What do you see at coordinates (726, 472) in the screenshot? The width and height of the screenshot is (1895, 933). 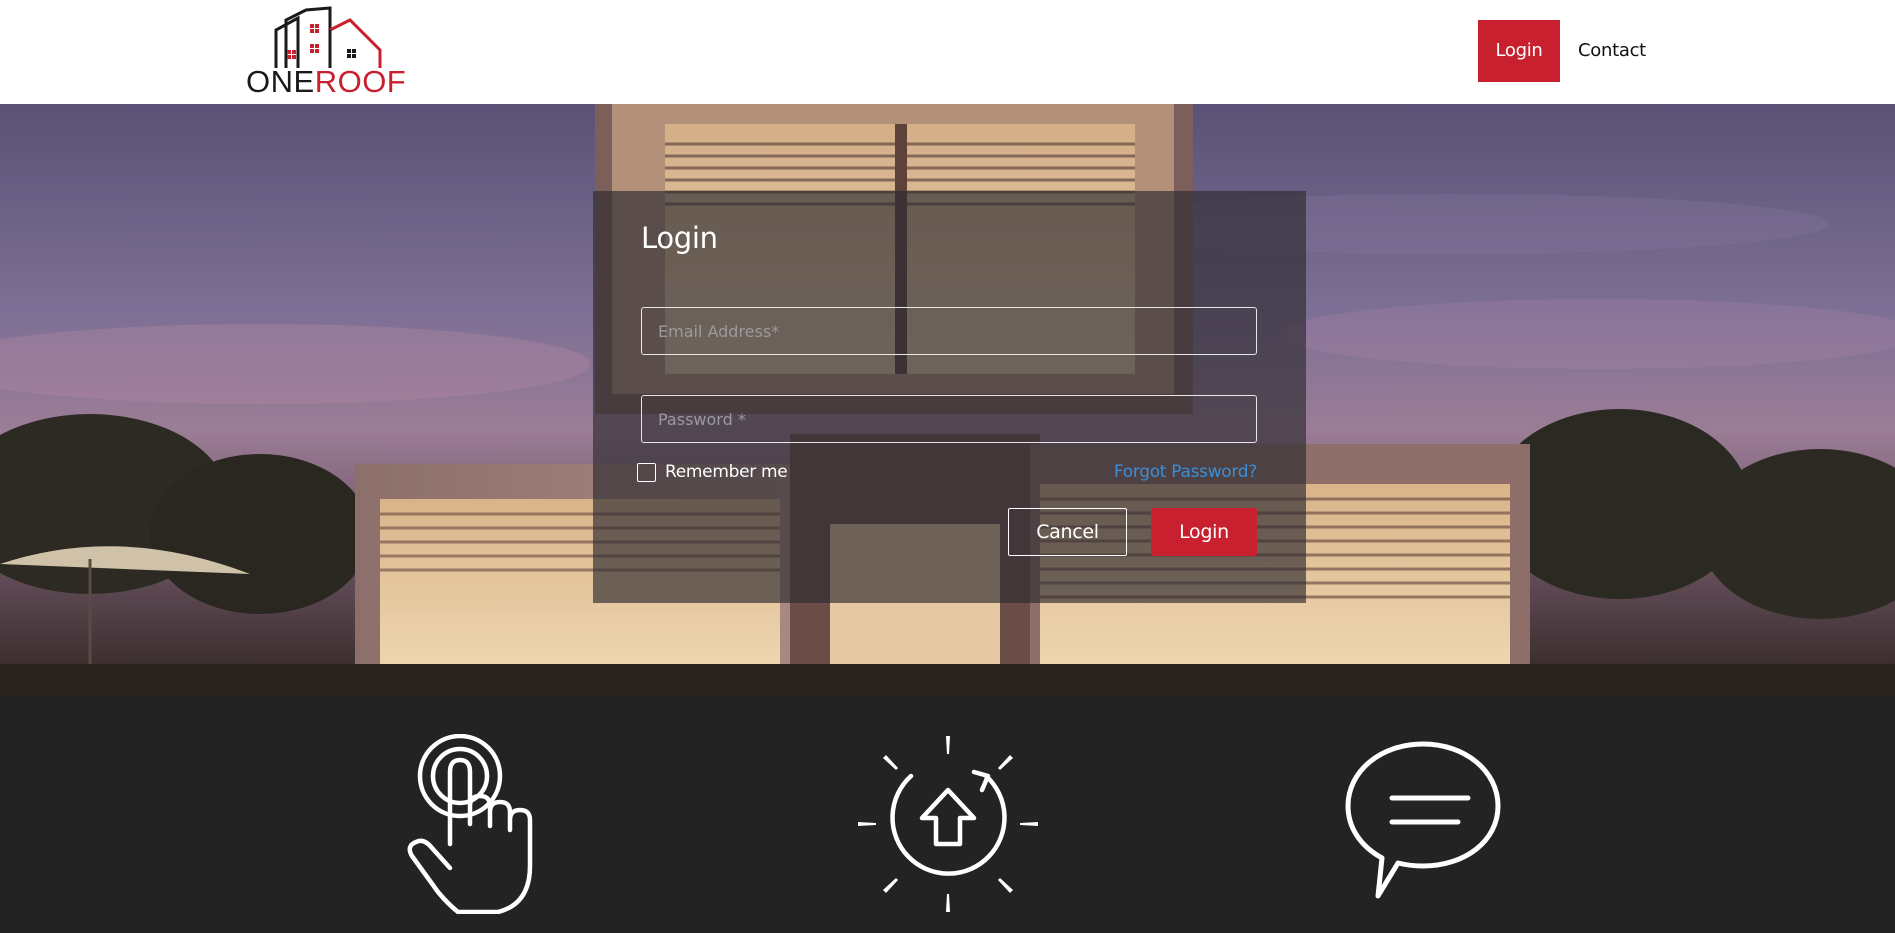 I see `remember-me-label: Remember me` at bounding box center [726, 472].